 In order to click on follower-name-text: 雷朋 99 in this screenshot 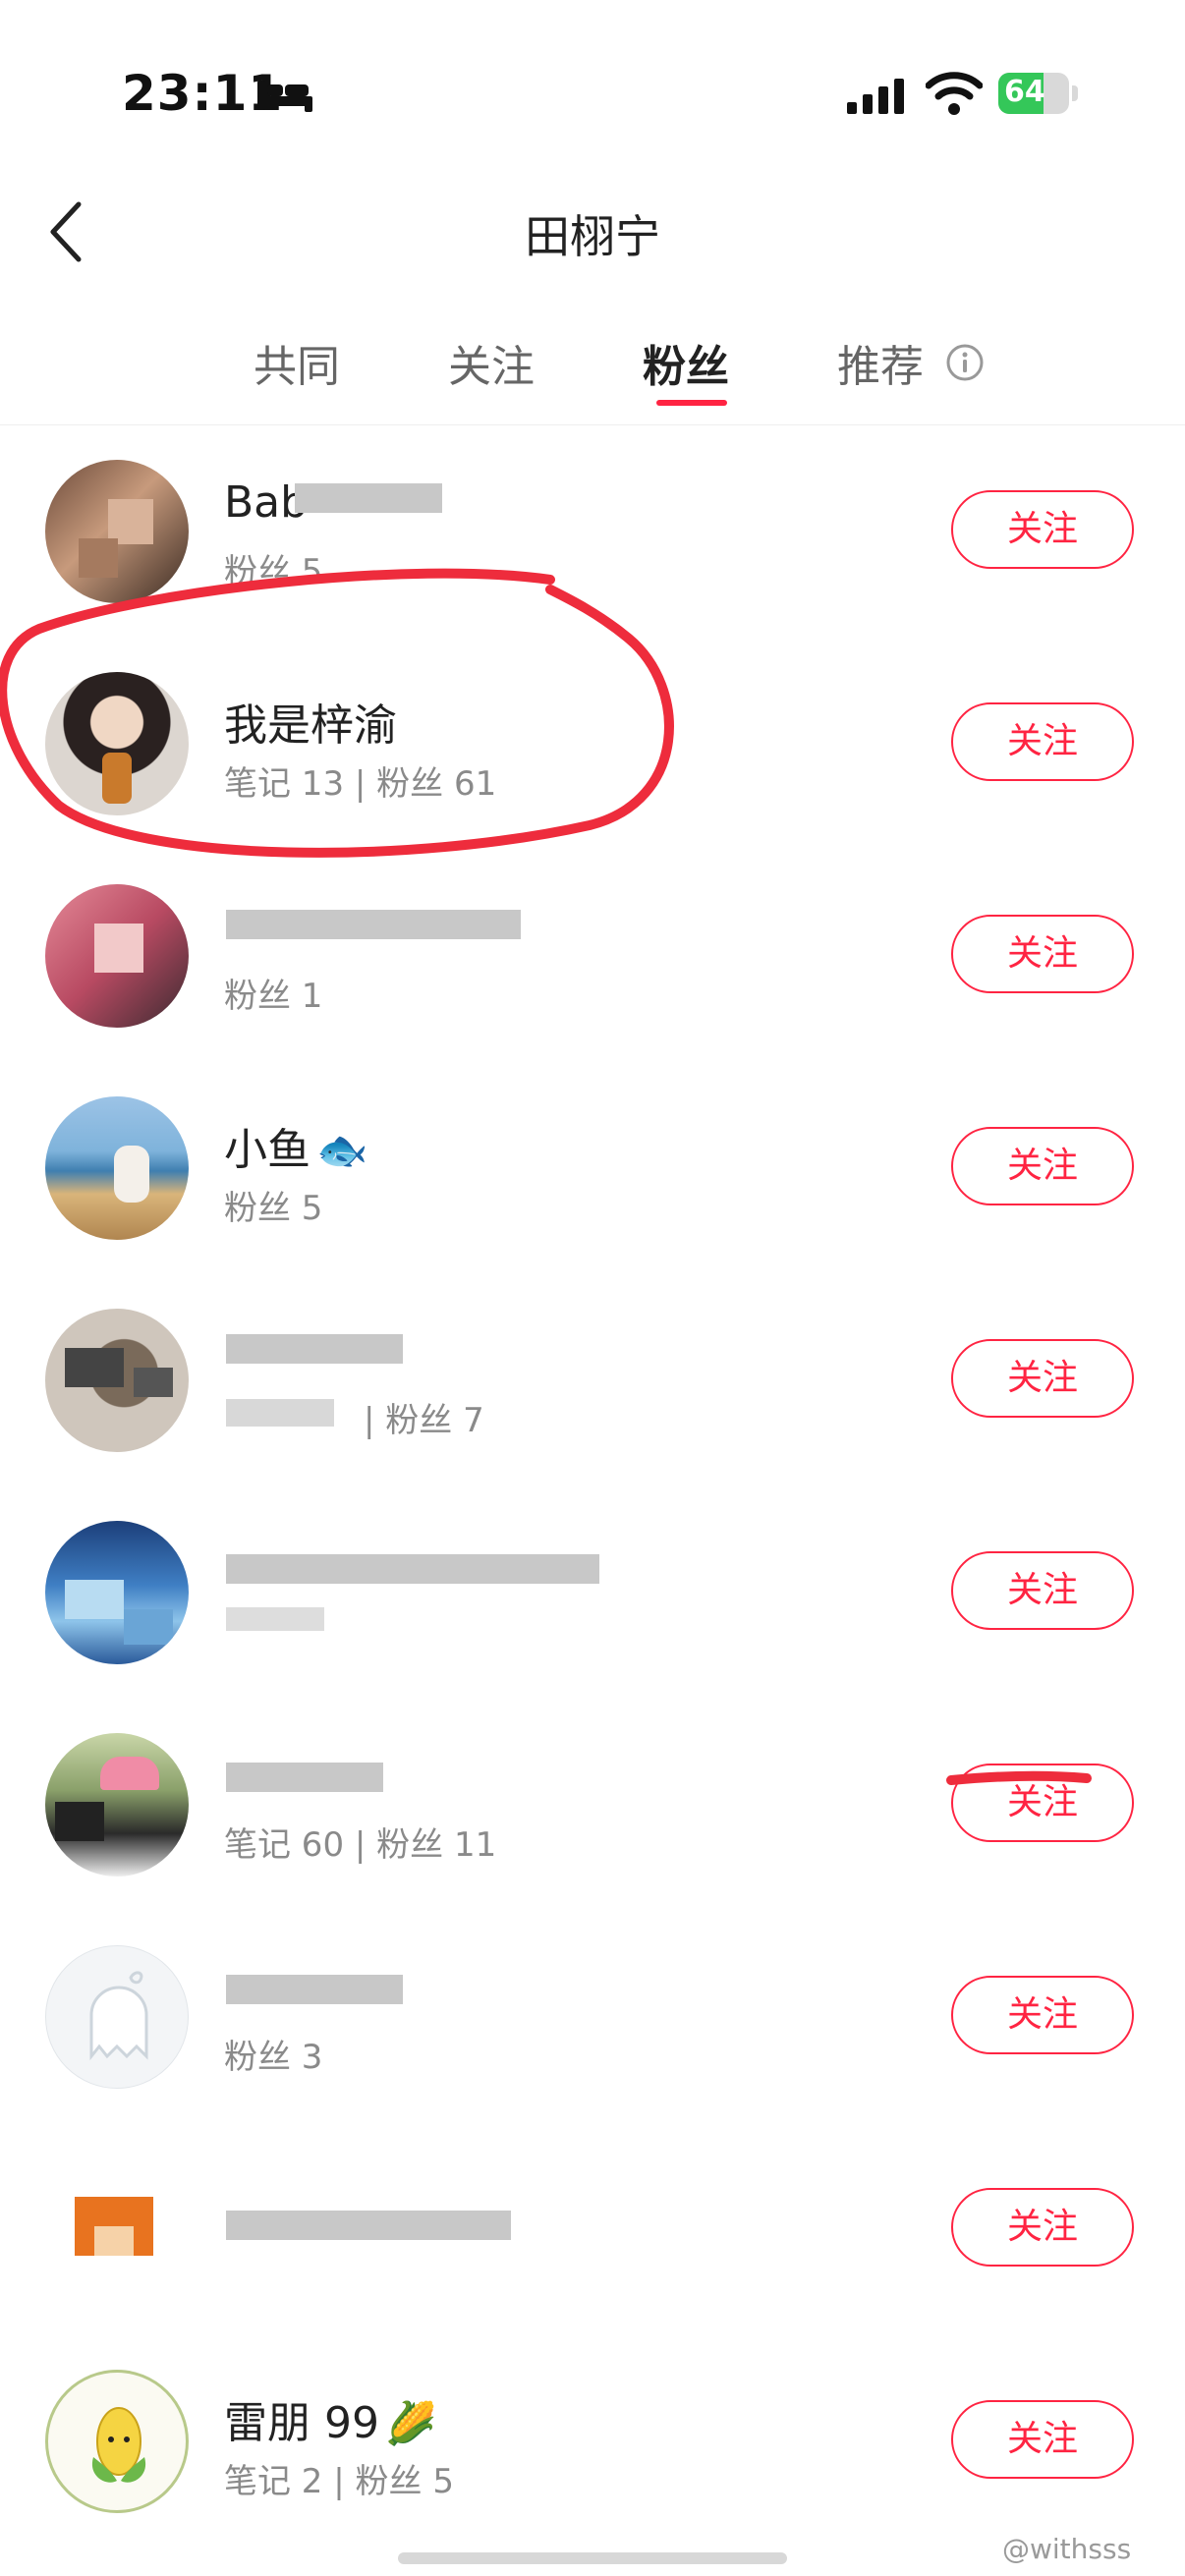, I will do `click(302, 2423)`.